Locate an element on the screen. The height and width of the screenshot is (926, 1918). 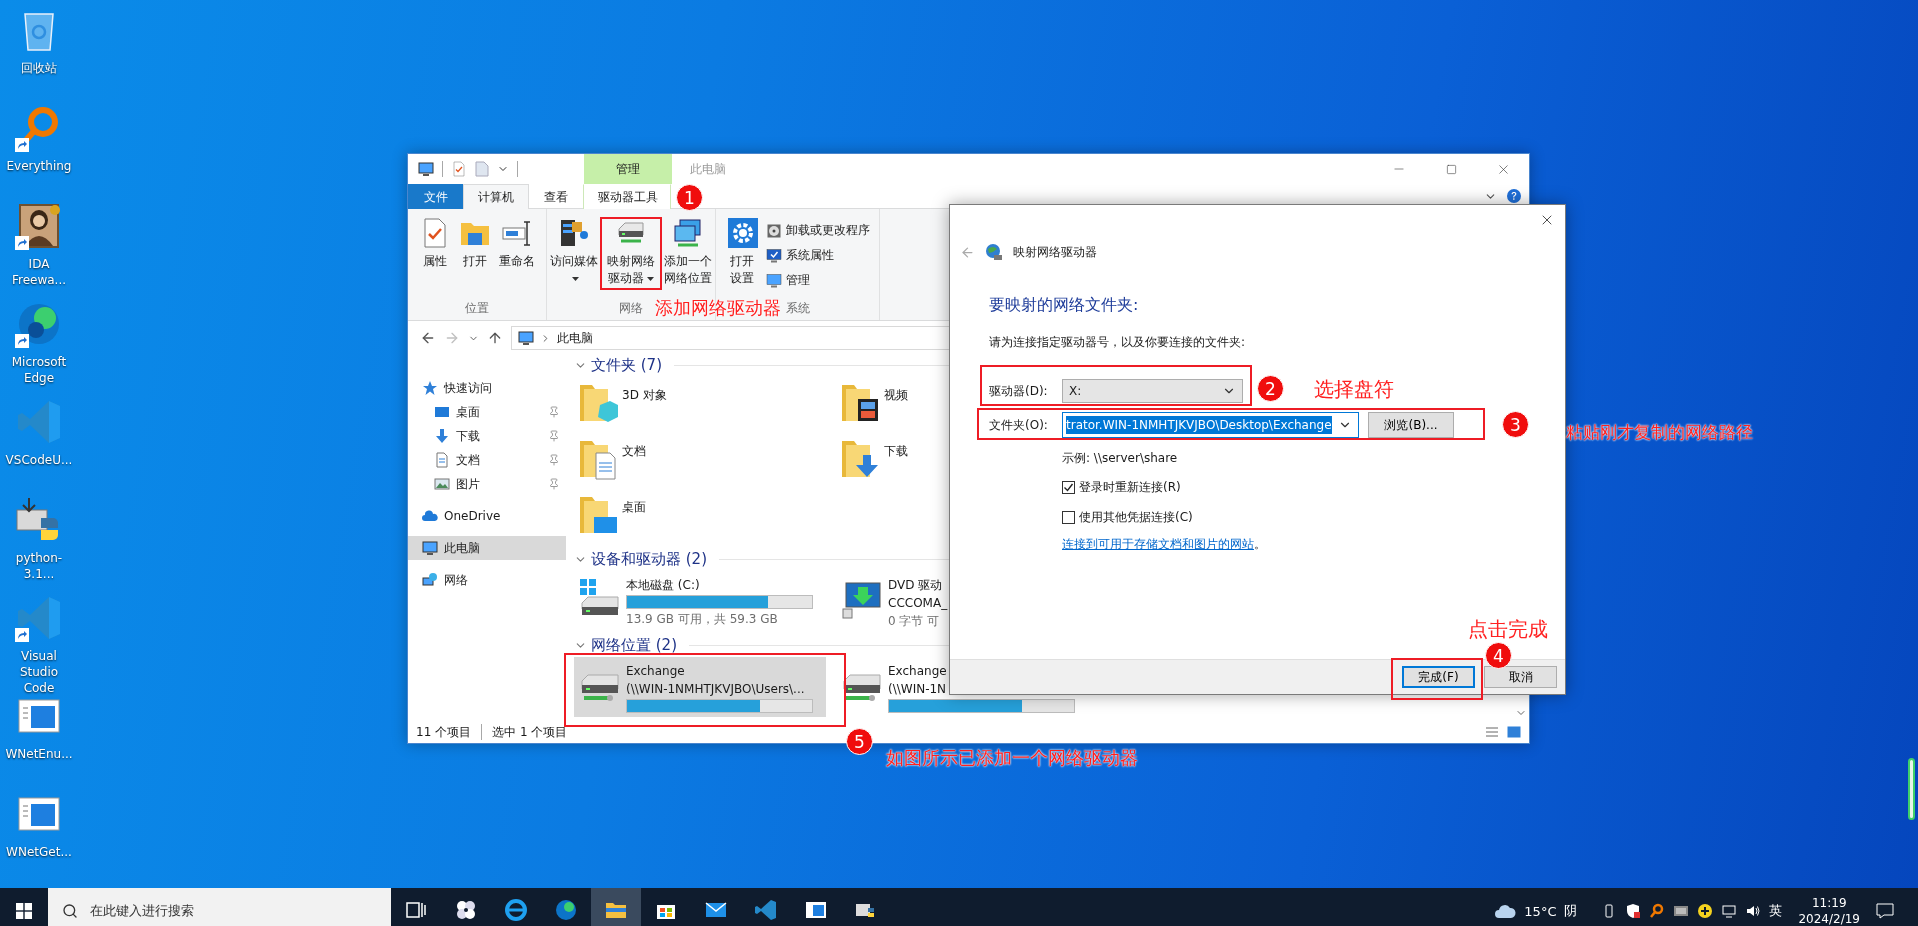
settings-button: 打开设置 is located at coordinates (742, 256).